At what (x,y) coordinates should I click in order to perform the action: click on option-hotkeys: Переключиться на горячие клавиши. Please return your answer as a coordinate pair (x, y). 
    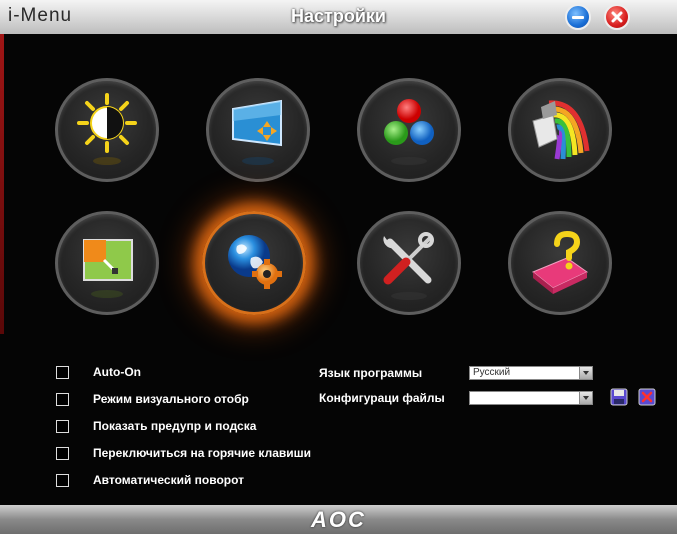
    Looking at the image, I should click on (183, 453).